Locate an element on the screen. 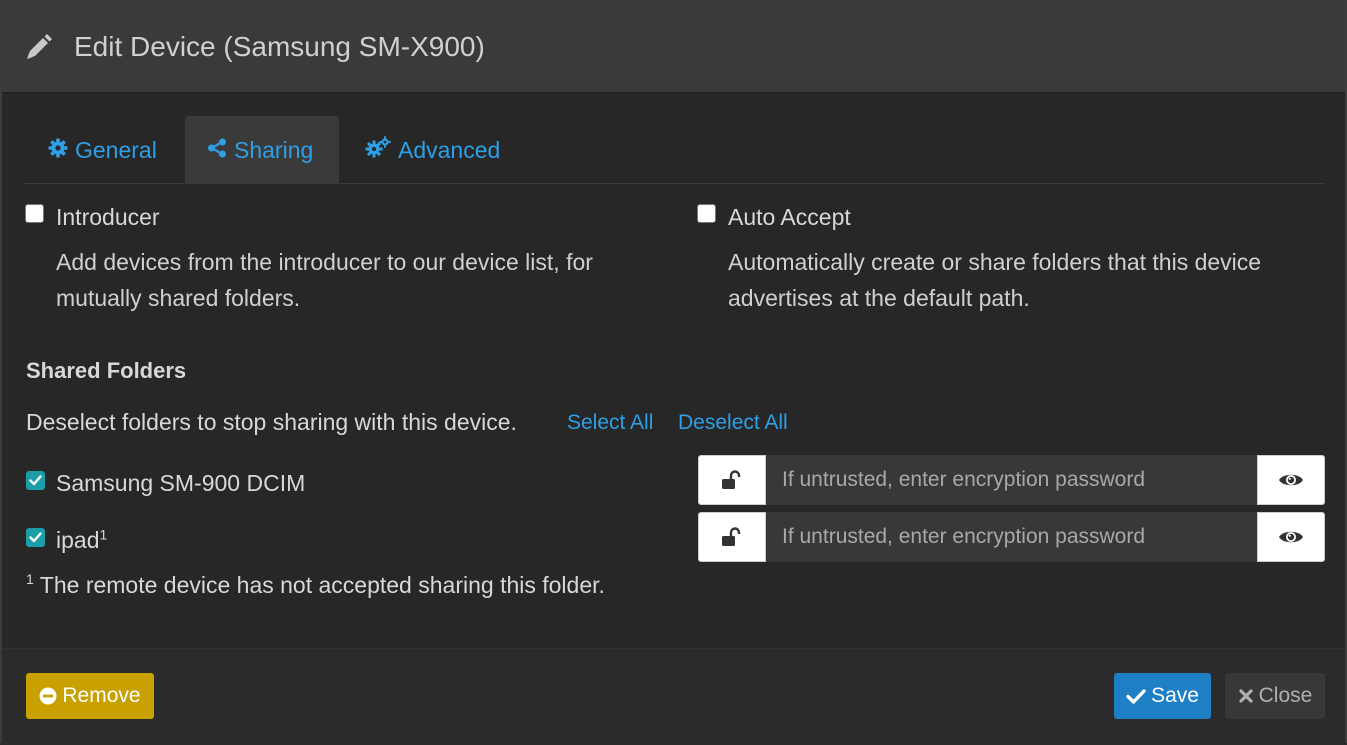 This screenshot has height=745, width=1347. tab-advanced-label: Advanced is located at coordinates (449, 149).